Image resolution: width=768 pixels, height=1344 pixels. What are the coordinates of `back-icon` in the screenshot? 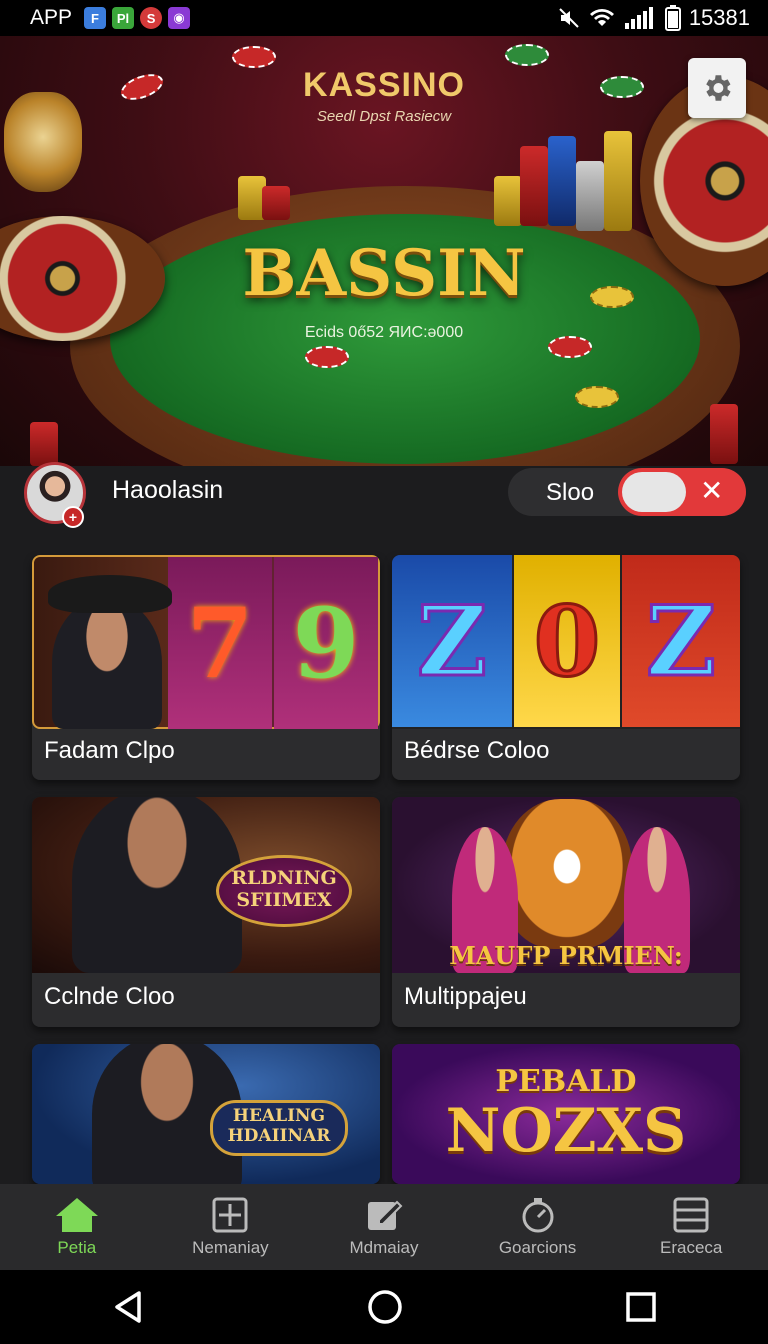 It's located at (128, 1307).